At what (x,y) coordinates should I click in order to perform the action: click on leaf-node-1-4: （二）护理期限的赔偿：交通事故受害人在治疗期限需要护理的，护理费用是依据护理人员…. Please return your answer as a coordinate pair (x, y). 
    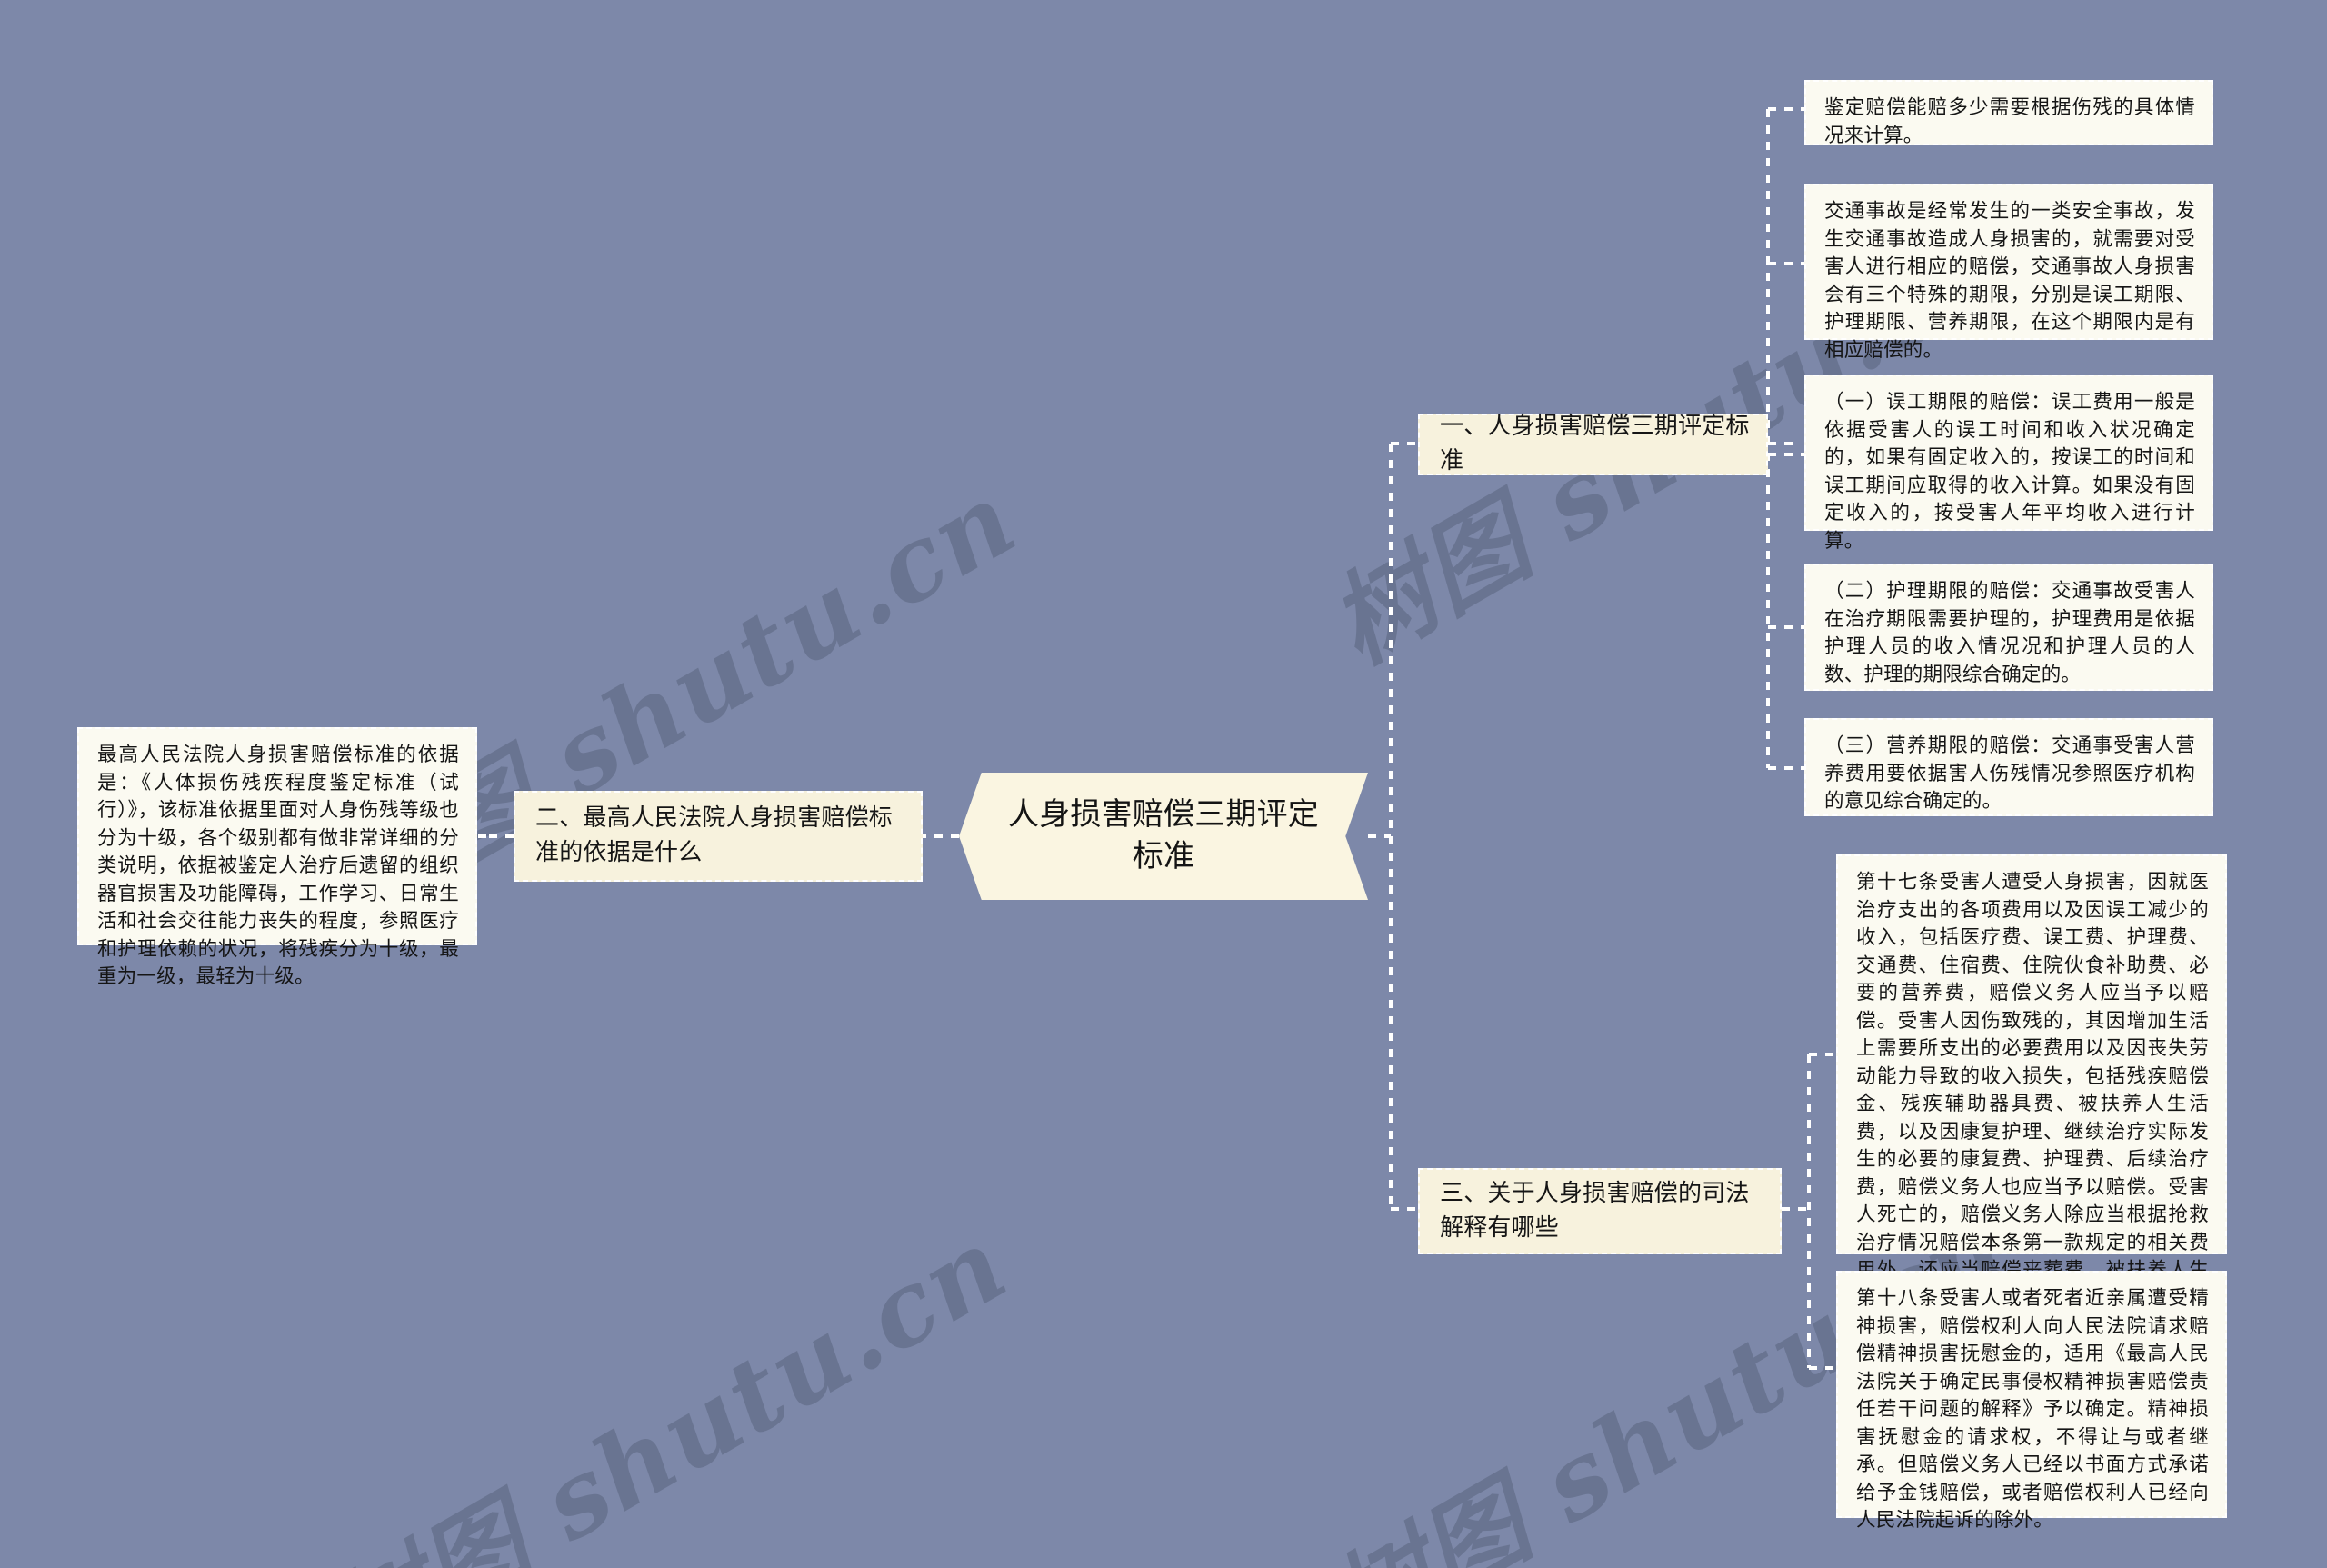
    Looking at the image, I should click on (2008, 627).